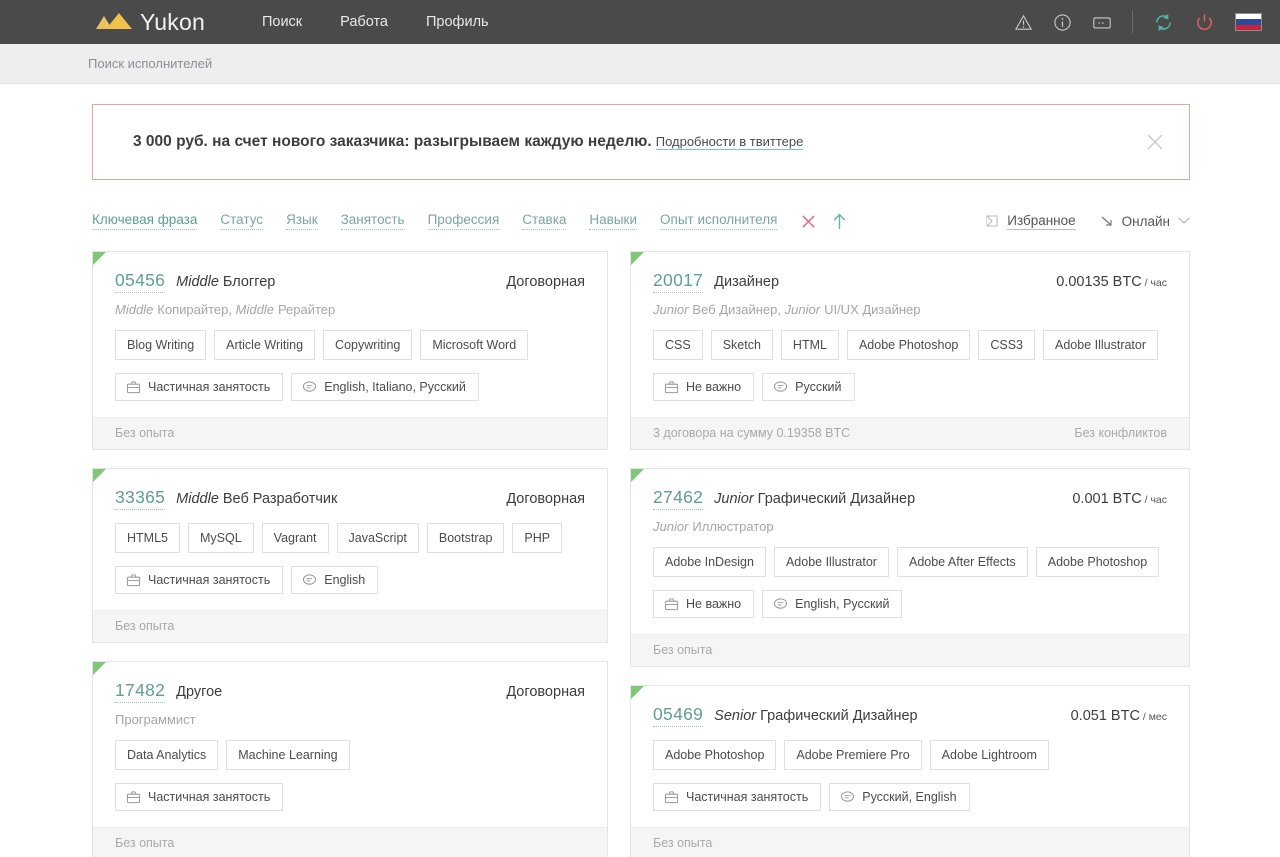  I want to click on card-grade: Middle, so click(197, 282).